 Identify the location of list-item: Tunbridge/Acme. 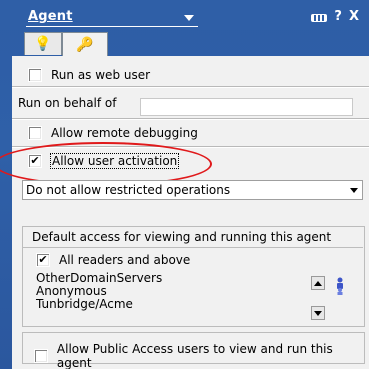
(171, 304).